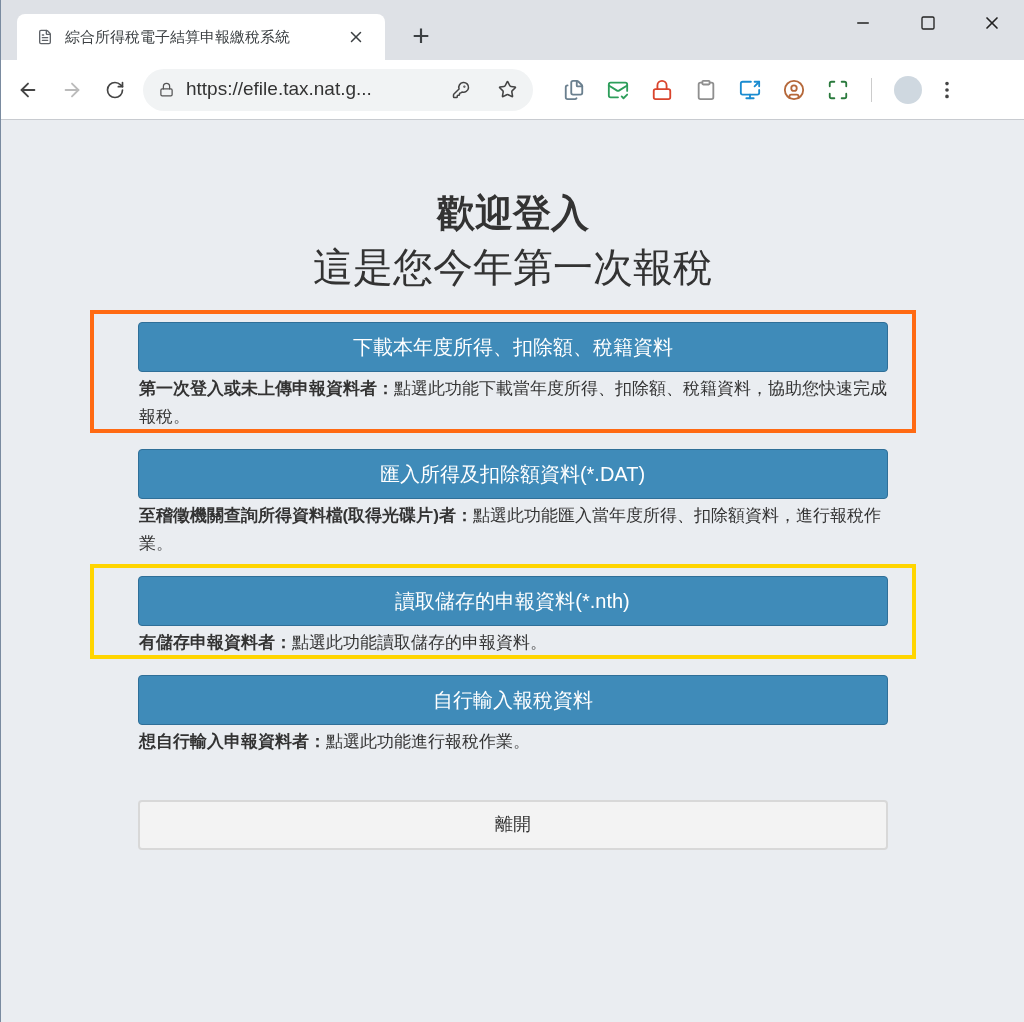 This screenshot has width=1024, height=1022. What do you see at coordinates (334, 741) in the screenshot?
I see `option-description: 想自行輸入申報資料者：點選此功能進行報稅作業。` at bounding box center [334, 741].